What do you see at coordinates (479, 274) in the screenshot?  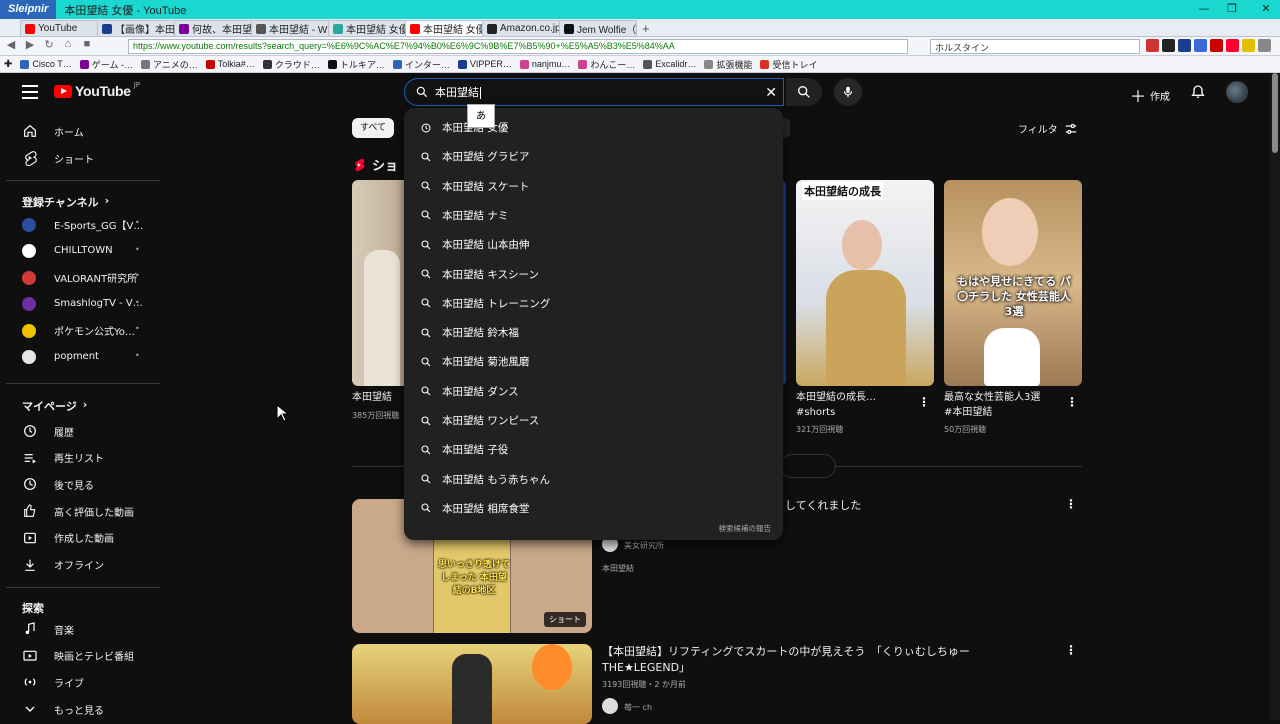 I see `suggestion-item: 本田望結 キスシーン` at bounding box center [479, 274].